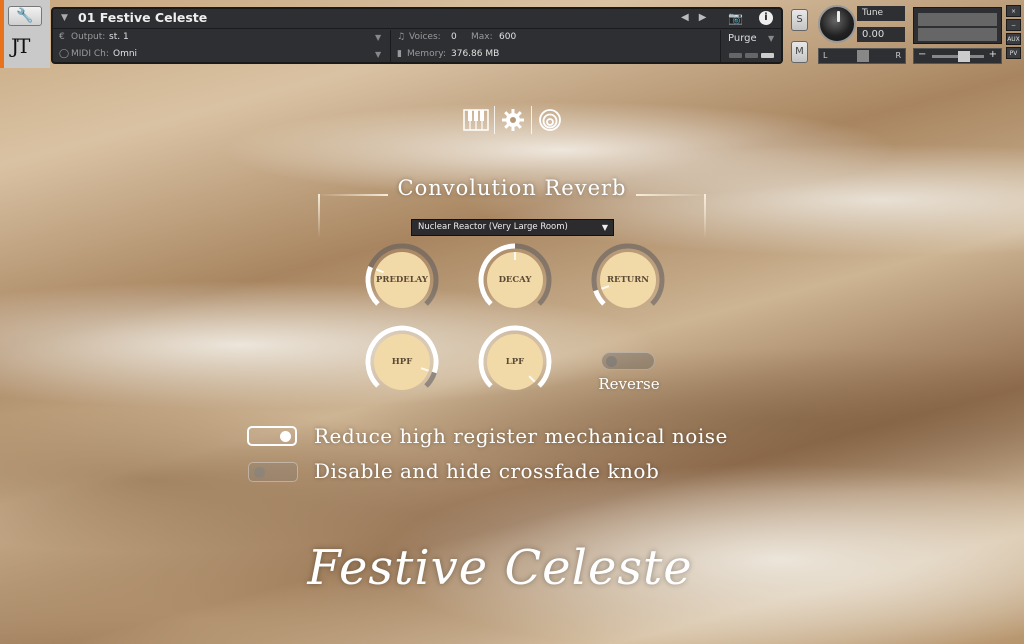  What do you see at coordinates (881, 13) in the screenshot?
I see `tune-label: Tune` at bounding box center [881, 13].